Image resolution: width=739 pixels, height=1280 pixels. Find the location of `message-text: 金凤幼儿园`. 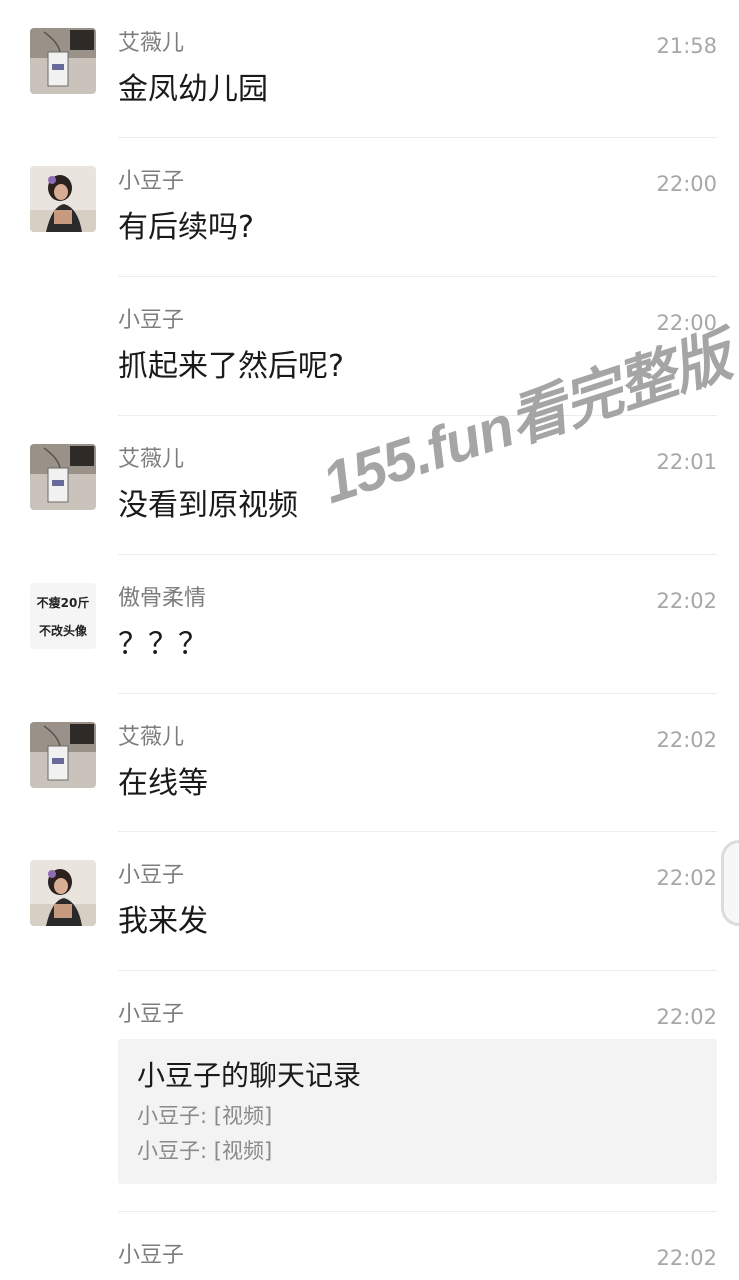

message-text: 金凤幼儿园 is located at coordinates (193, 89).